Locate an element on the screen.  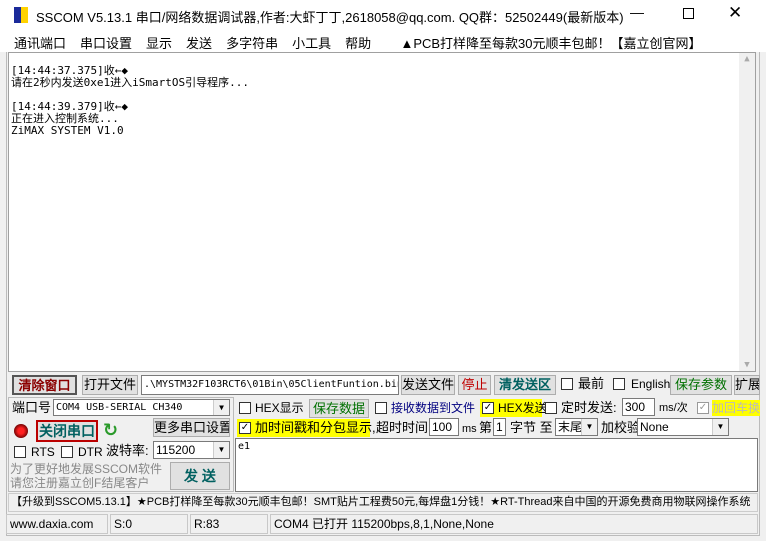
checksum-value: None is located at coordinates (654, 427).